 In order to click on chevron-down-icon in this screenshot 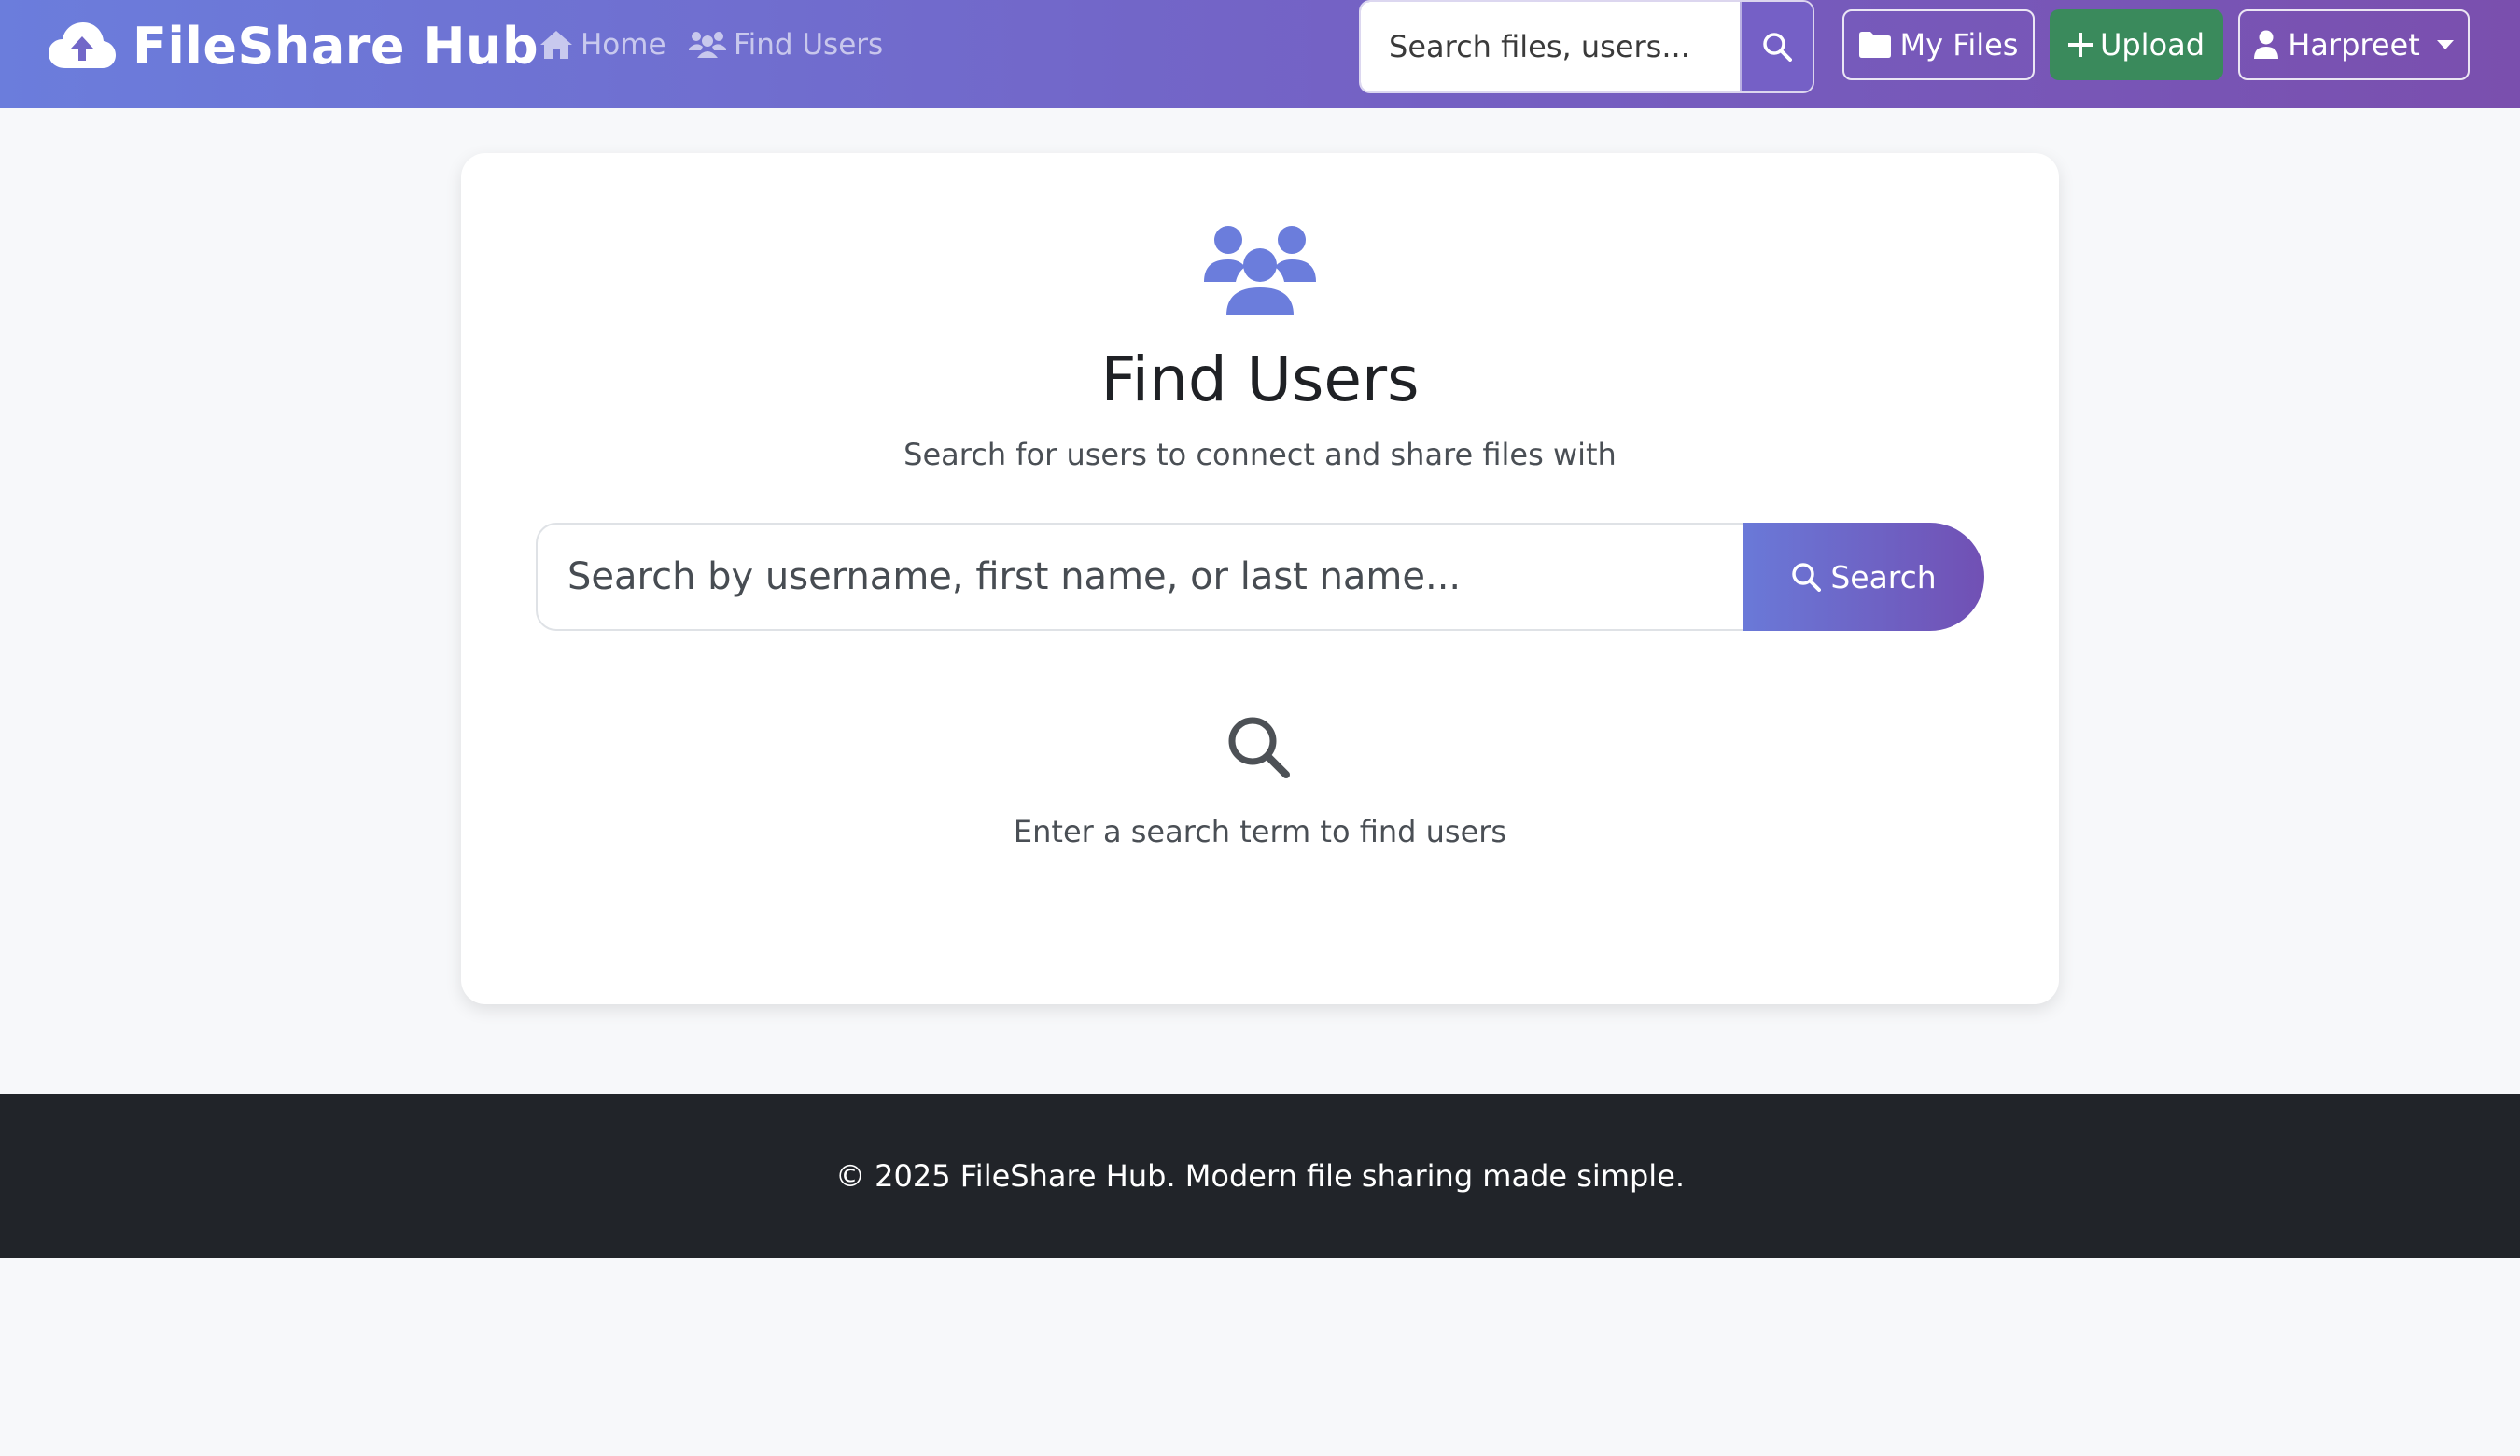, I will do `click(2445, 44)`.